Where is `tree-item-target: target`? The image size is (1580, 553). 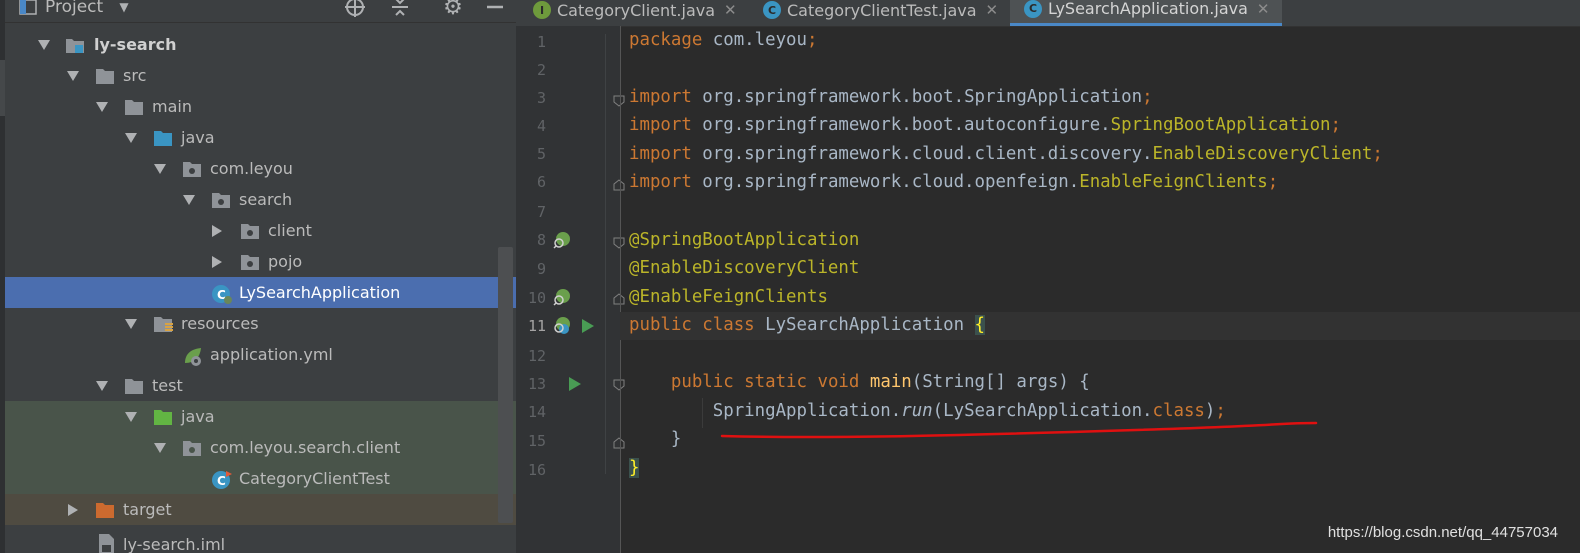
tree-item-target: target is located at coordinates (260, 509).